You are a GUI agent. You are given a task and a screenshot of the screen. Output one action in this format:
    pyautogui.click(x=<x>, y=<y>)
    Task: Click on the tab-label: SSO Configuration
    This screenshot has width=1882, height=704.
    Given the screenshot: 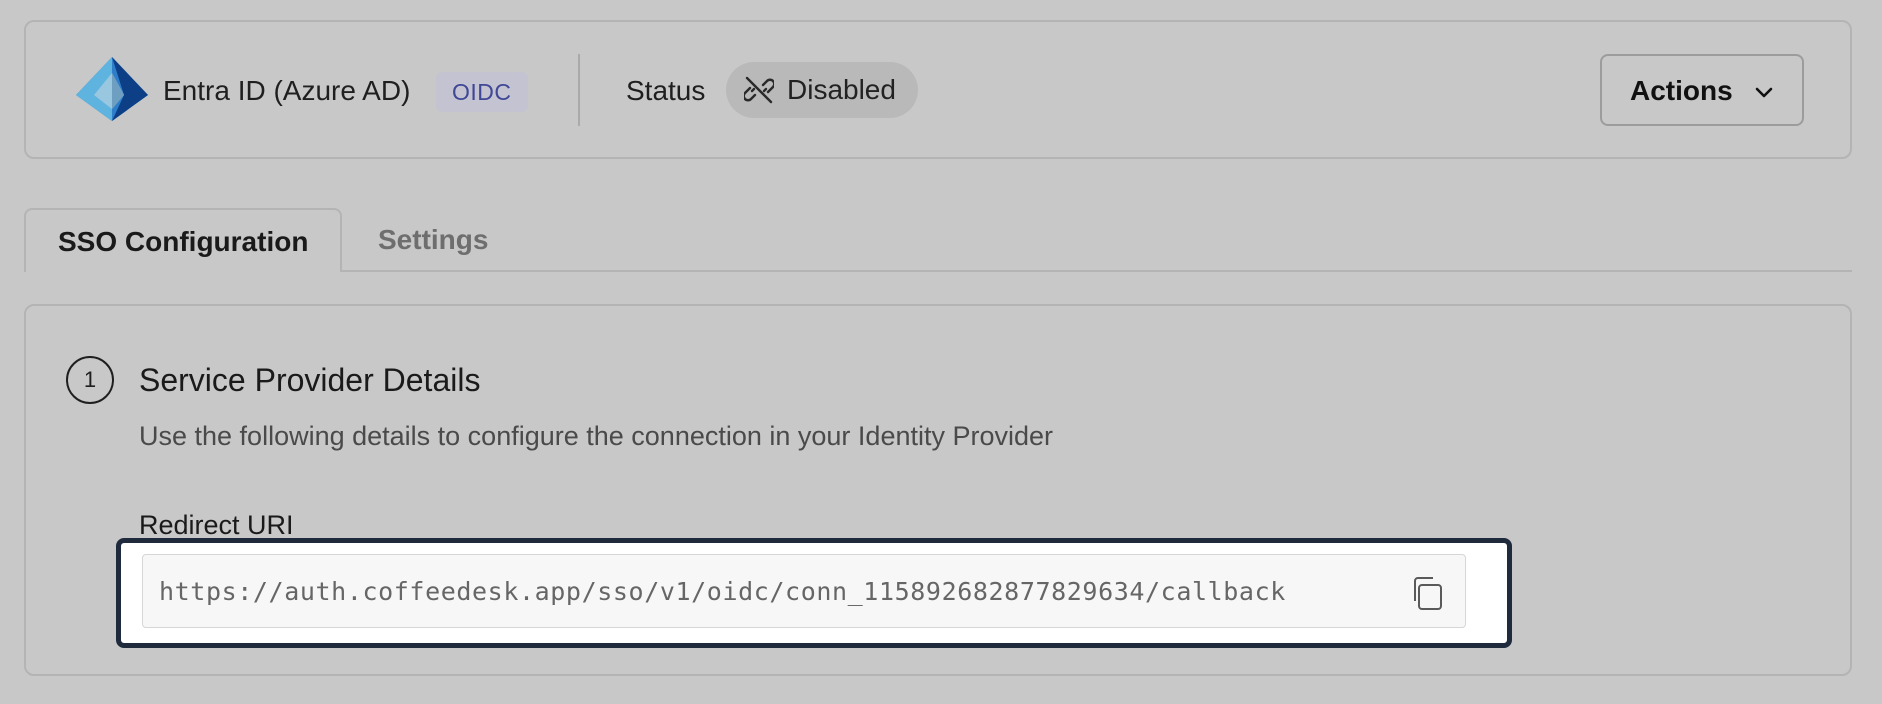 What is the action you would take?
    pyautogui.click(x=183, y=241)
    